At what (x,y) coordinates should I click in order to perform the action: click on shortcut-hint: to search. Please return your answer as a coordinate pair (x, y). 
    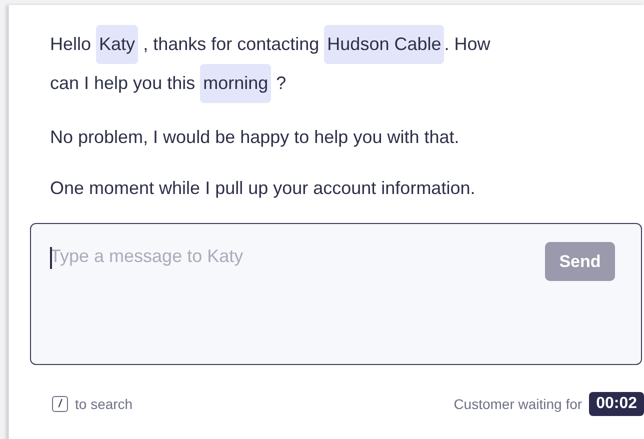
    Looking at the image, I should click on (104, 404).